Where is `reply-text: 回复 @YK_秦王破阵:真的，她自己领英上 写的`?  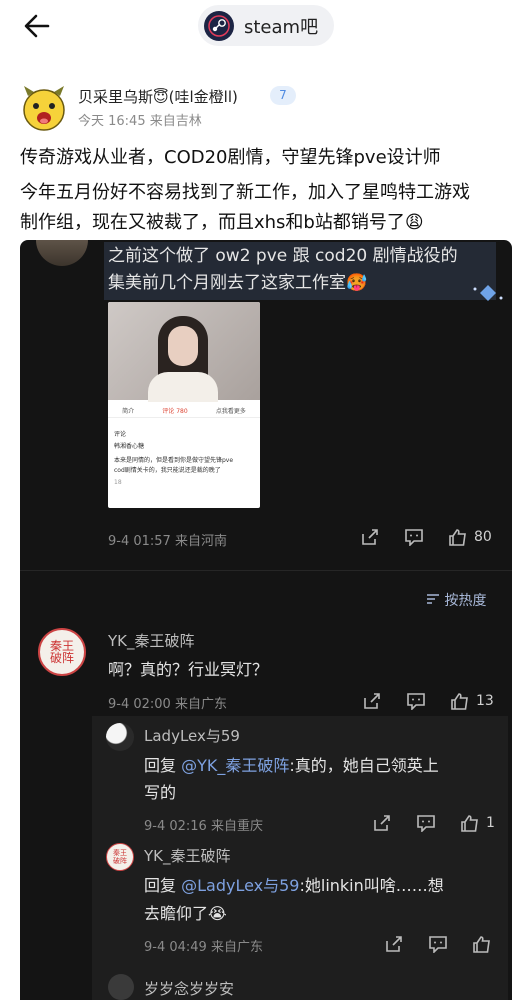 reply-text: 回复 @YK_秦王破阵:真的，她自己领英上 写的 is located at coordinates (291, 779).